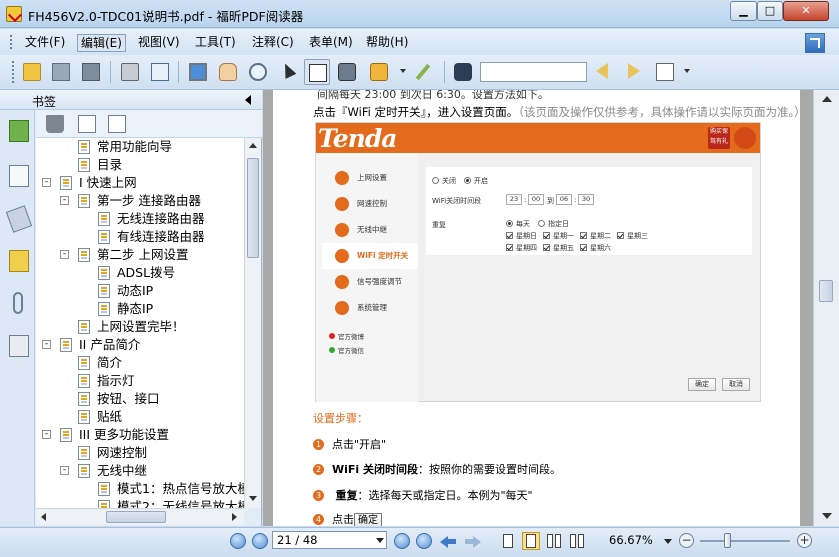 The image size is (839, 557). What do you see at coordinates (423, 72) in the screenshot?
I see `sign-pen-icon` at bounding box center [423, 72].